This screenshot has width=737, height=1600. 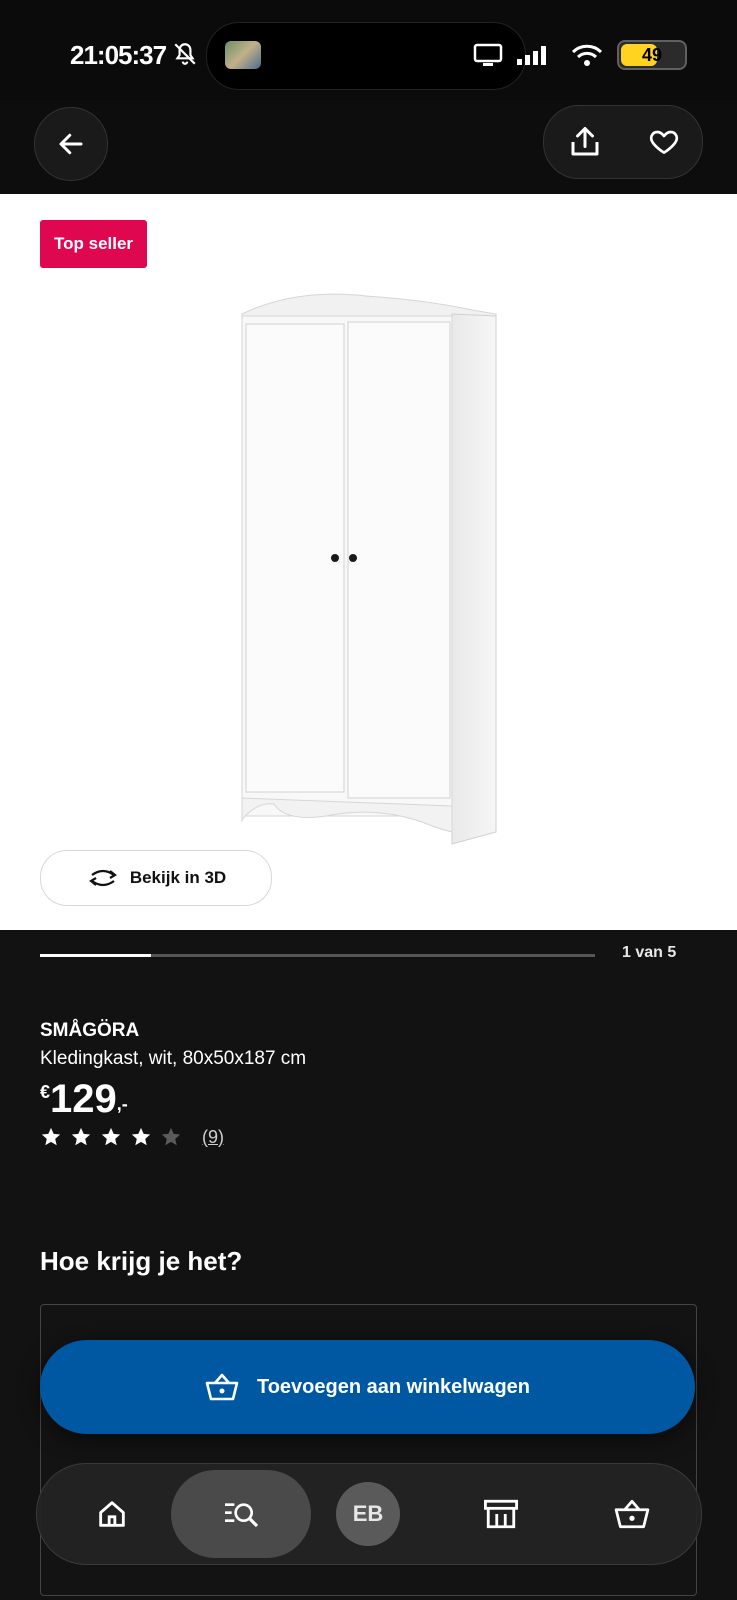 I want to click on nav-cart, so click(x=632, y=1514).